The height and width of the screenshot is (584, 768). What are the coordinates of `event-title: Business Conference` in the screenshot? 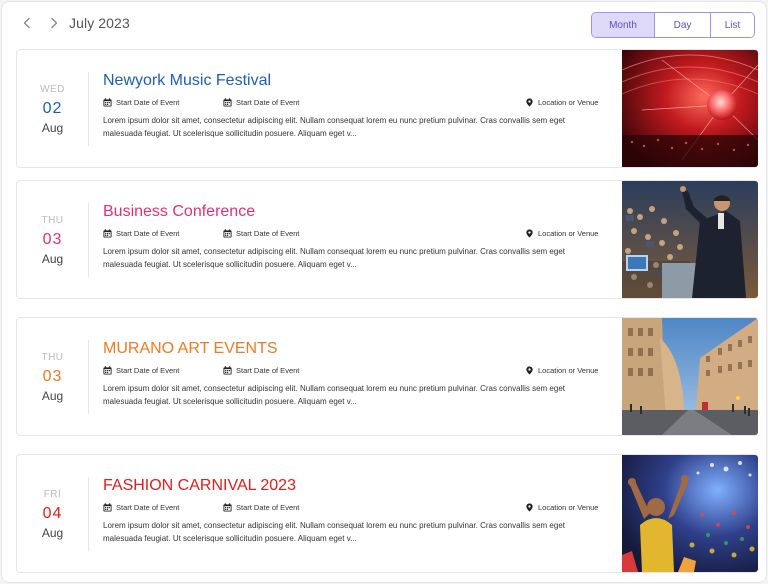 It's located at (179, 212).